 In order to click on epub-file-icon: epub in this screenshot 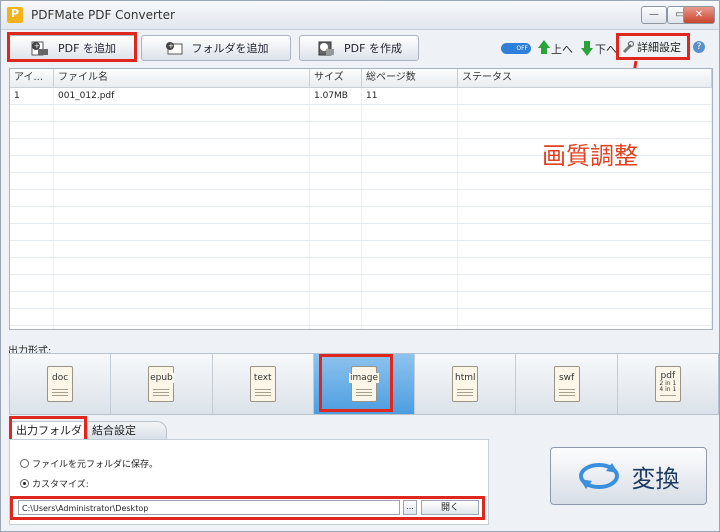, I will do `click(161, 384)`.